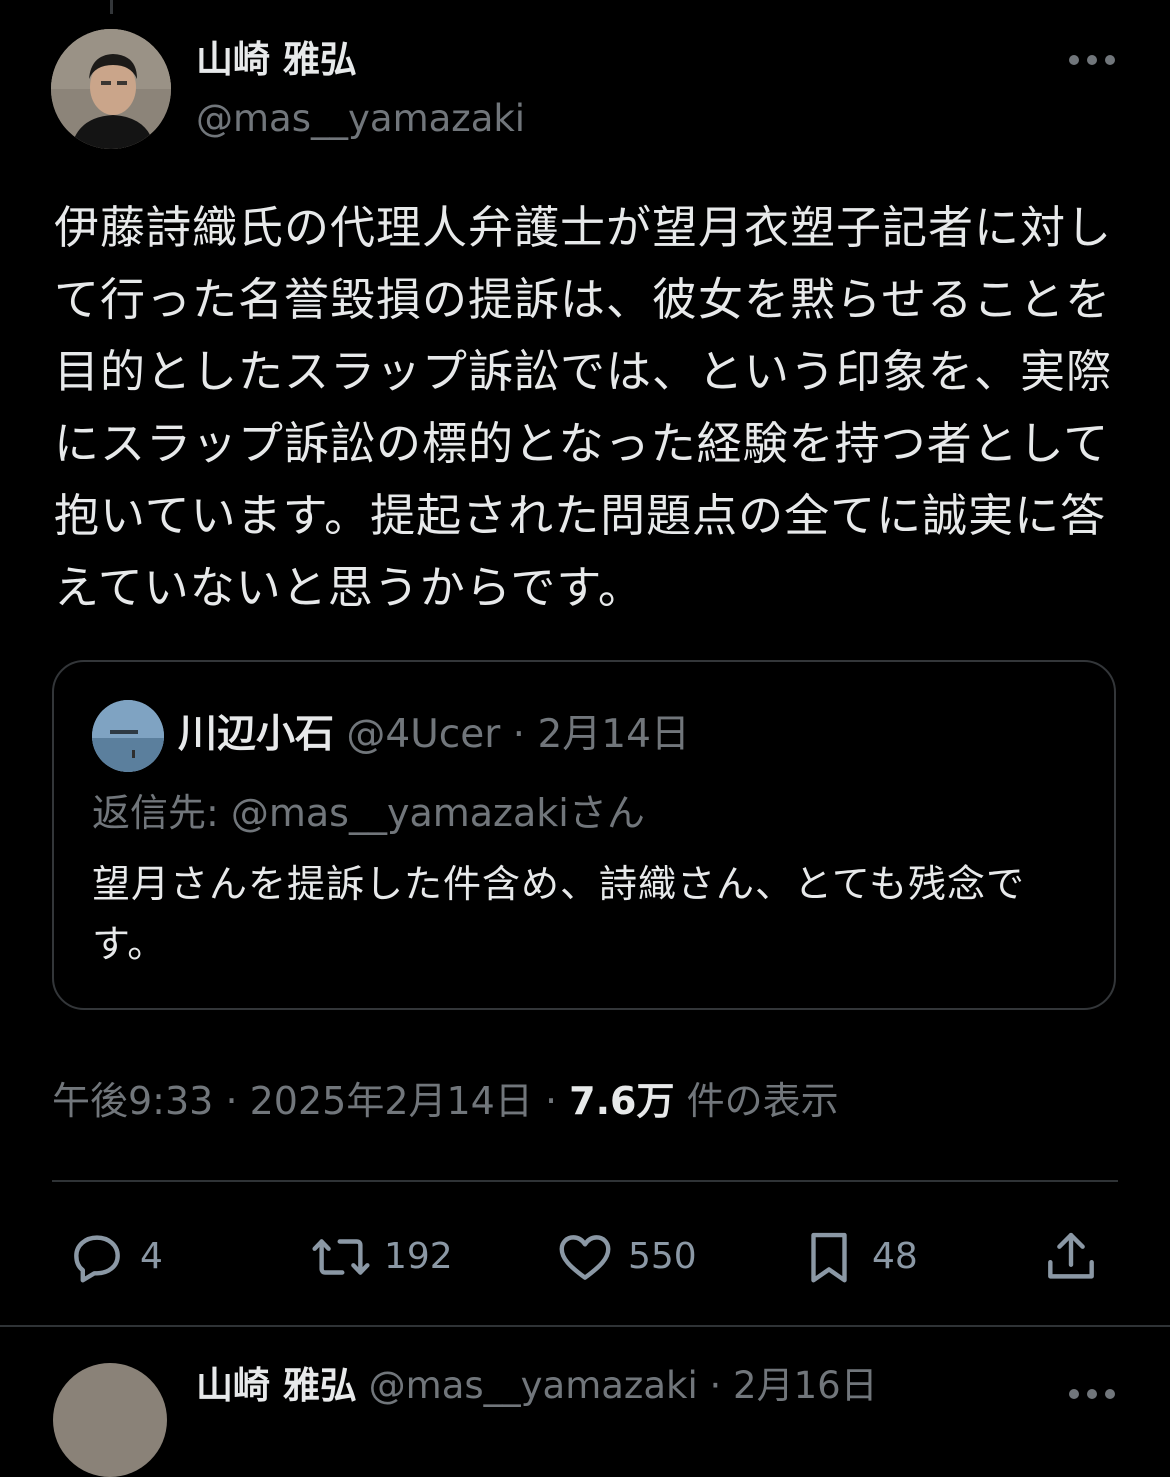  I want to click on reply-count: 4, so click(151, 1256).